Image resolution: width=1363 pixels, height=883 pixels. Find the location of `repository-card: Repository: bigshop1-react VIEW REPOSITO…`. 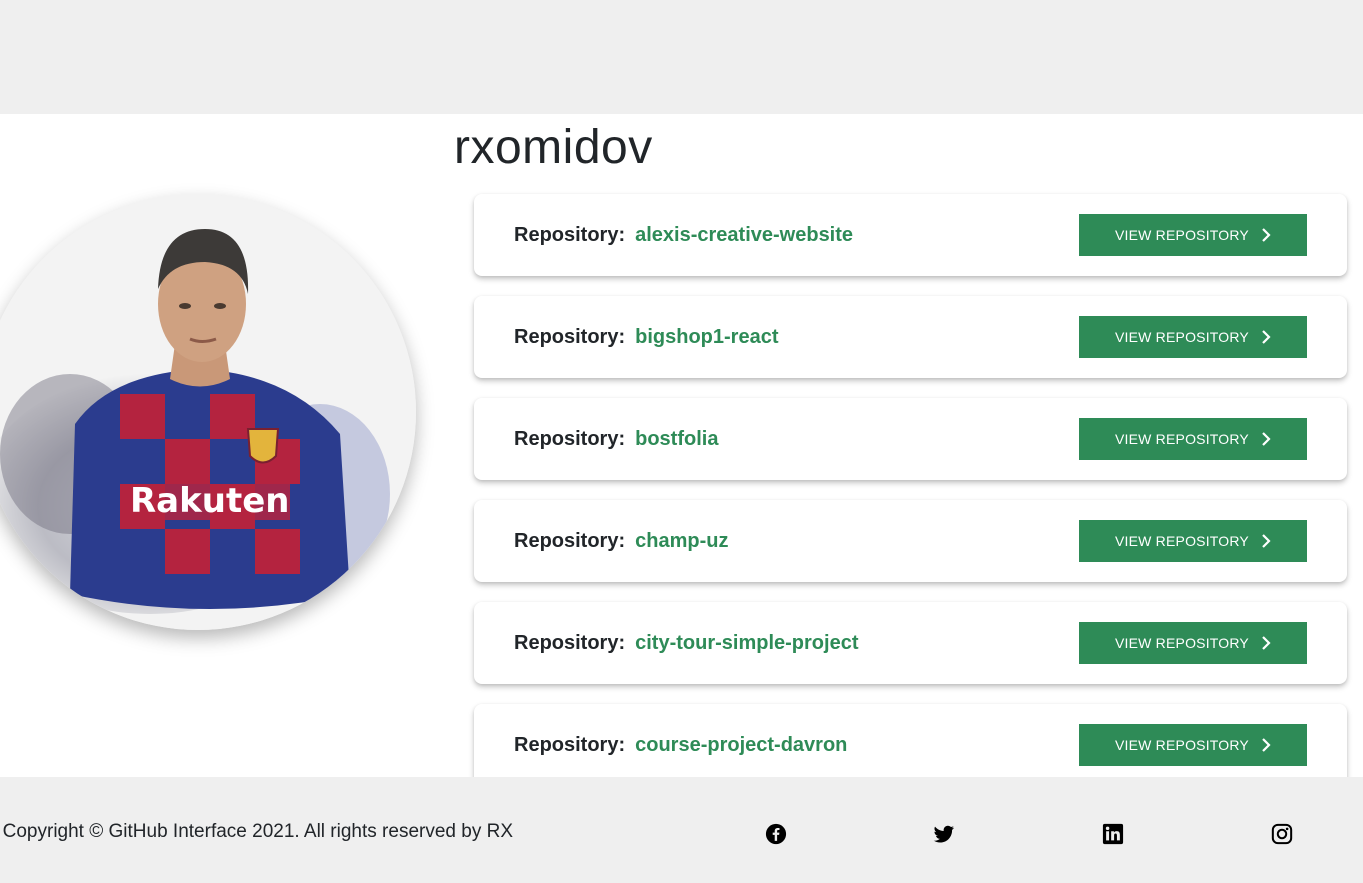

repository-card: Repository: bigshop1-react VIEW REPOSITO… is located at coordinates (910, 337).